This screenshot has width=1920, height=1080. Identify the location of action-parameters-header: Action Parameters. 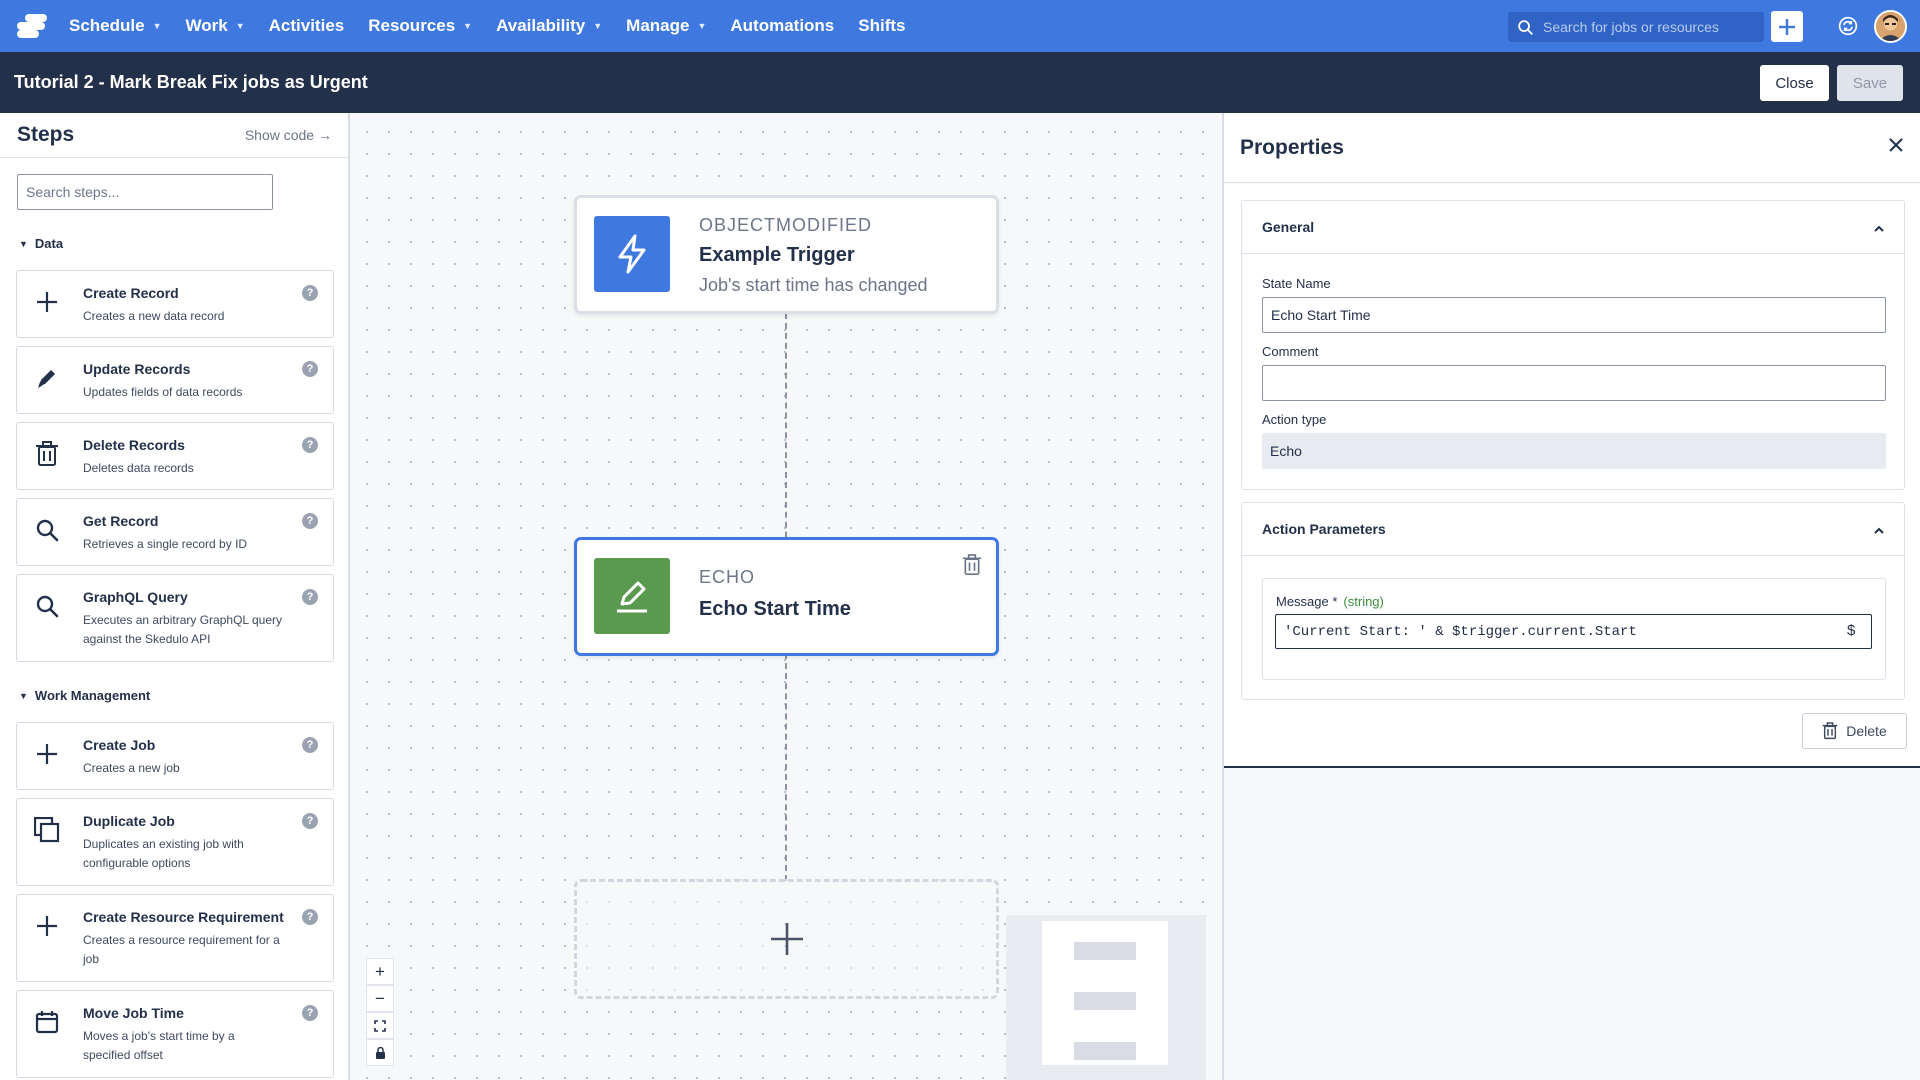
(1573, 529).